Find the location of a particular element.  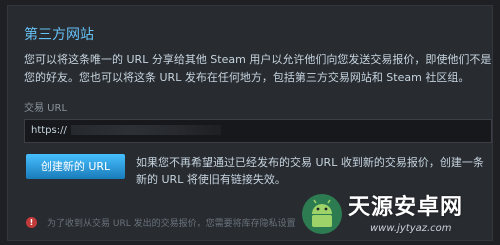

section-title: 第三方网站 is located at coordinates (59, 35).